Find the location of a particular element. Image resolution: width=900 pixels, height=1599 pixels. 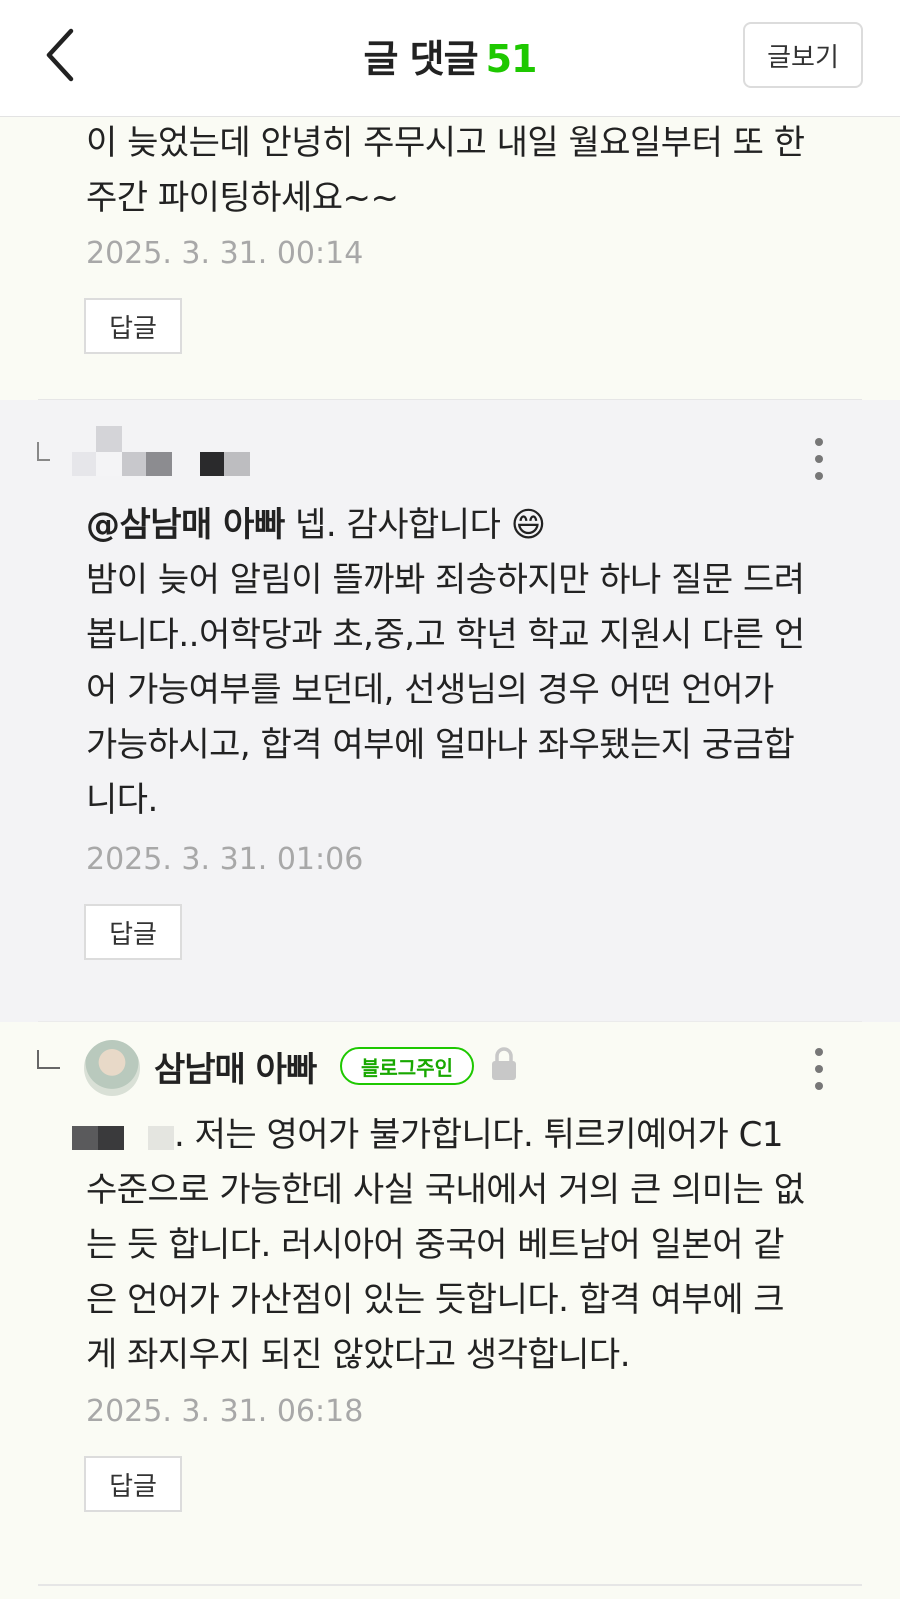

view-post-button: 글보기 is located at coordinates (803, 55).